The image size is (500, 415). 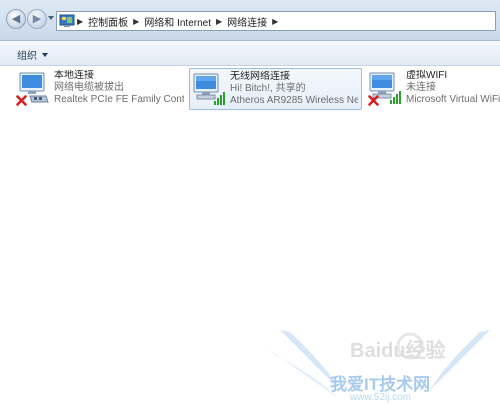 I want to click on breadcrumb-network-connections: 网络连接, so click(x=247, y=21).